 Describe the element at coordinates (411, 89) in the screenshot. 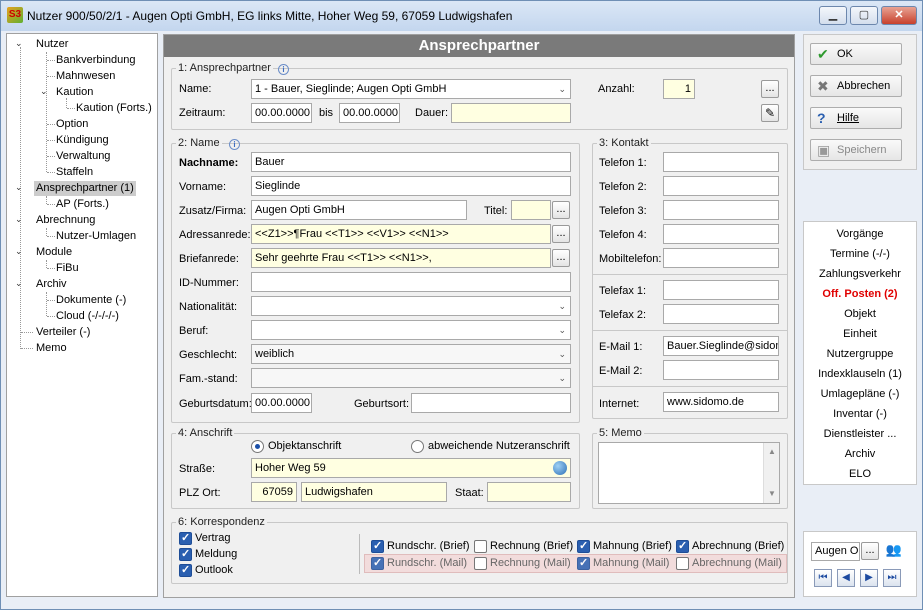

I see `contact-select: 1 - Bauer, Sieglinde; Augen Opti GmbH ⌄` at that location.